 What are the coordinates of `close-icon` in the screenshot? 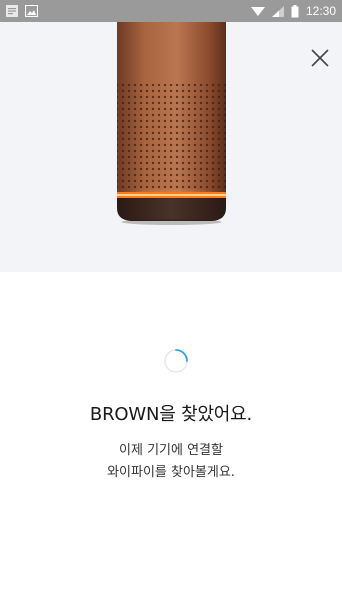 It's located at (320, 58).